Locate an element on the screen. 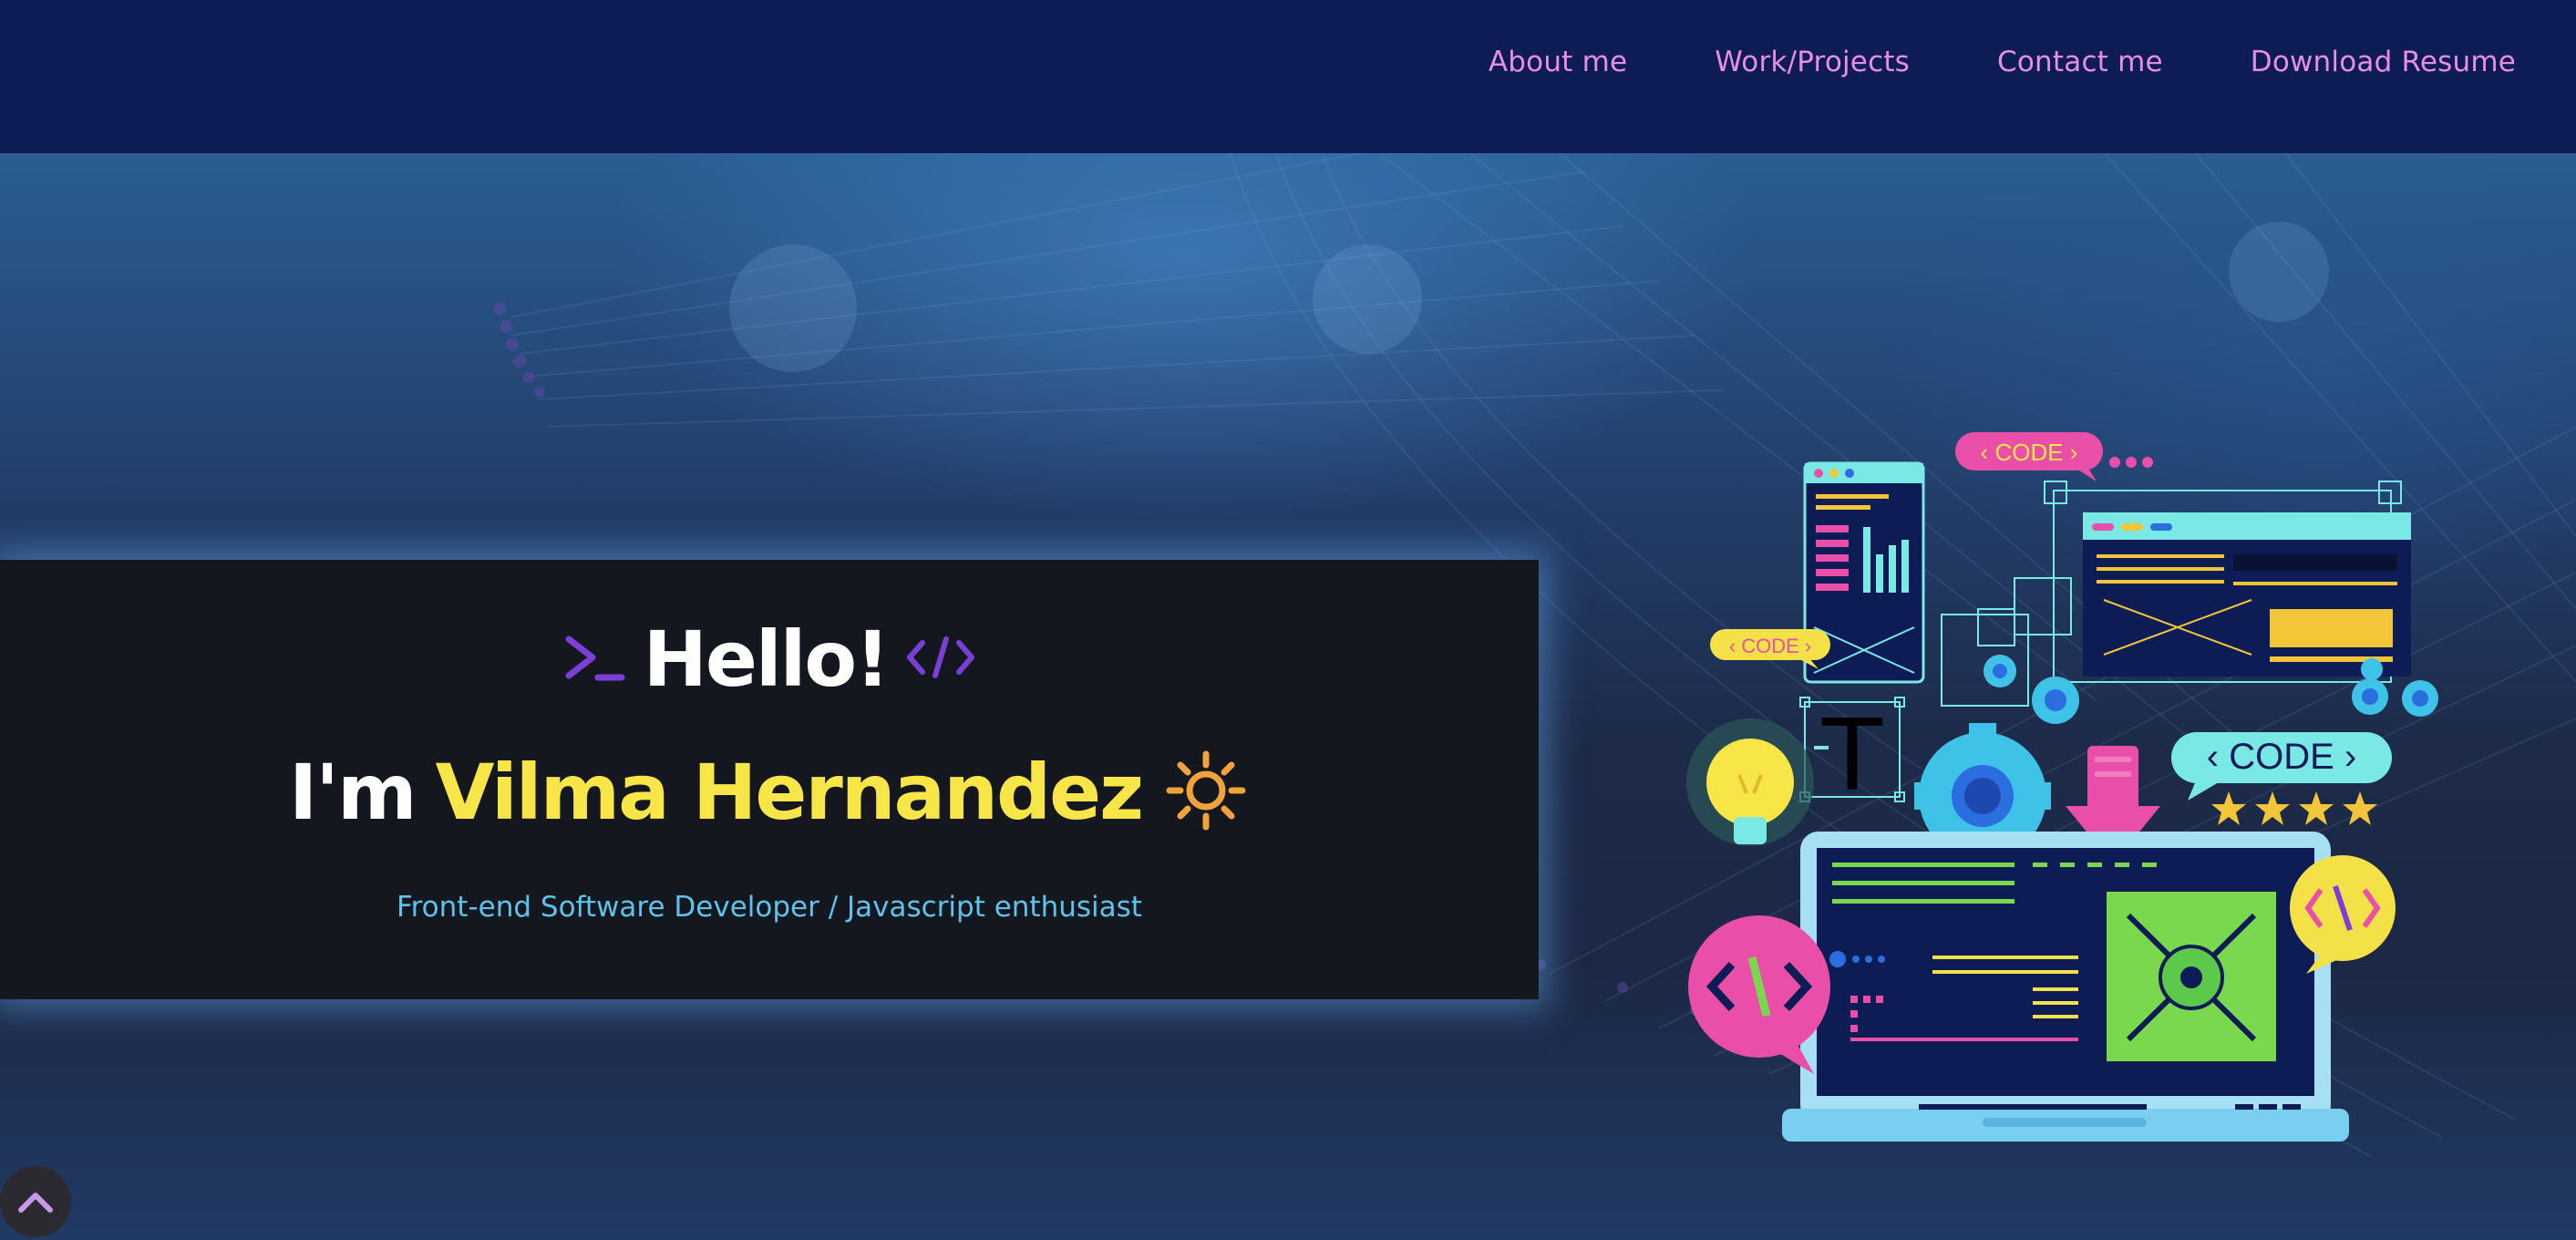 The height and width of the screenshot is (1240, 2576). text-tool-graphic: T is located at coordinates (1852, 755).